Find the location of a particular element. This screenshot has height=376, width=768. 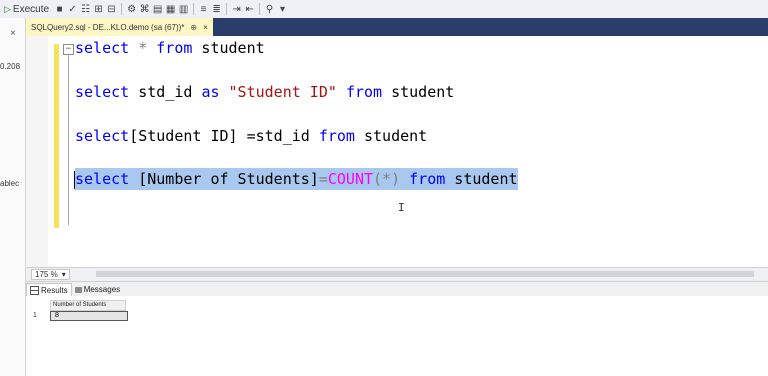

pin-icon: ⊕ is located at coordinates (193, 27).